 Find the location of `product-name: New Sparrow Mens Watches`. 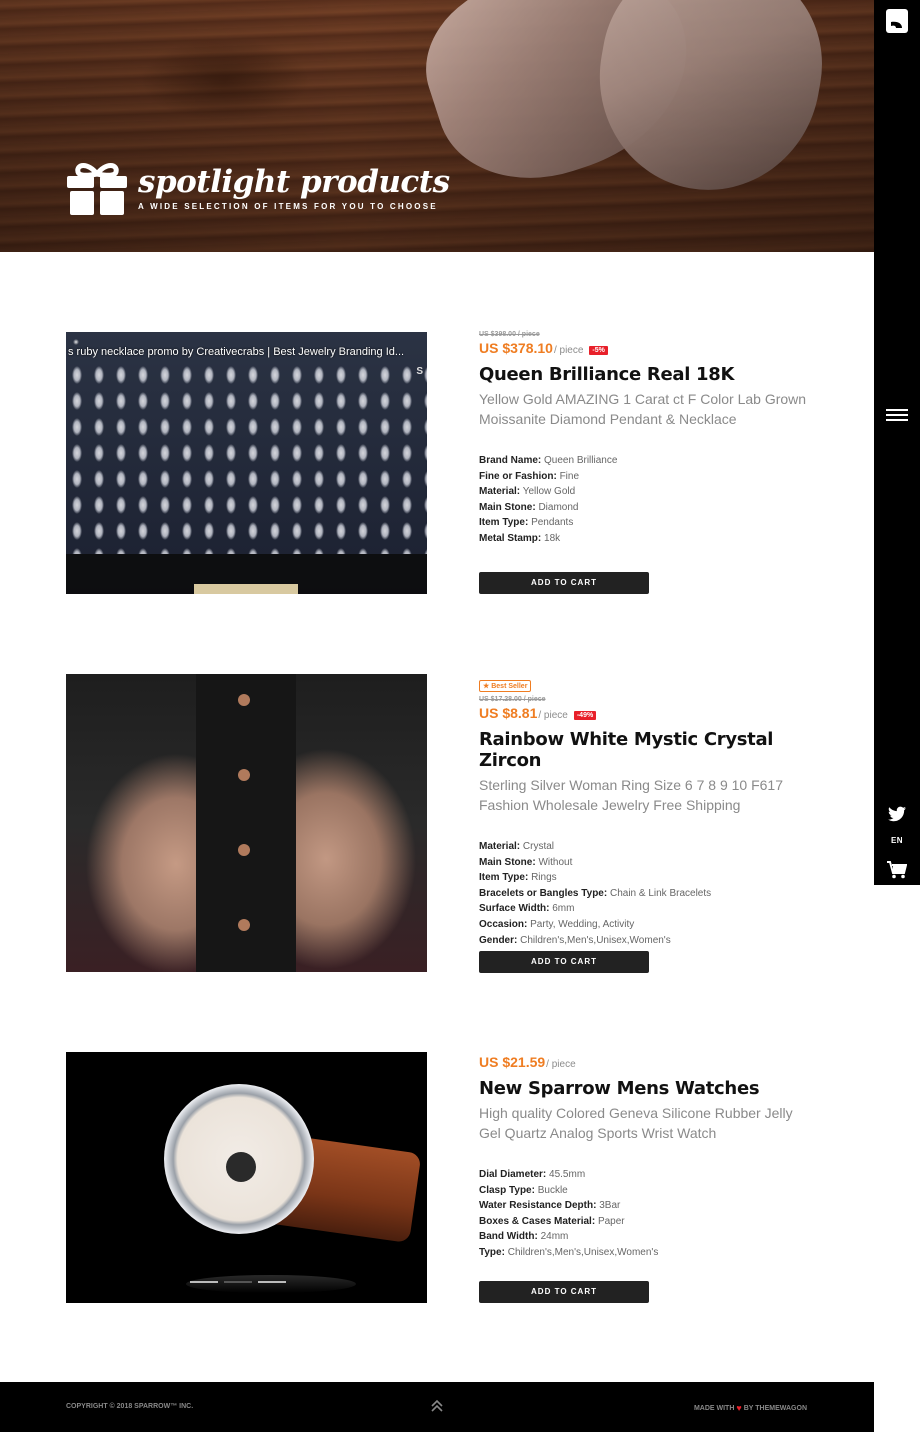

product-name: New Sparrow Mens Watches is located at coordinates (619, 1088).